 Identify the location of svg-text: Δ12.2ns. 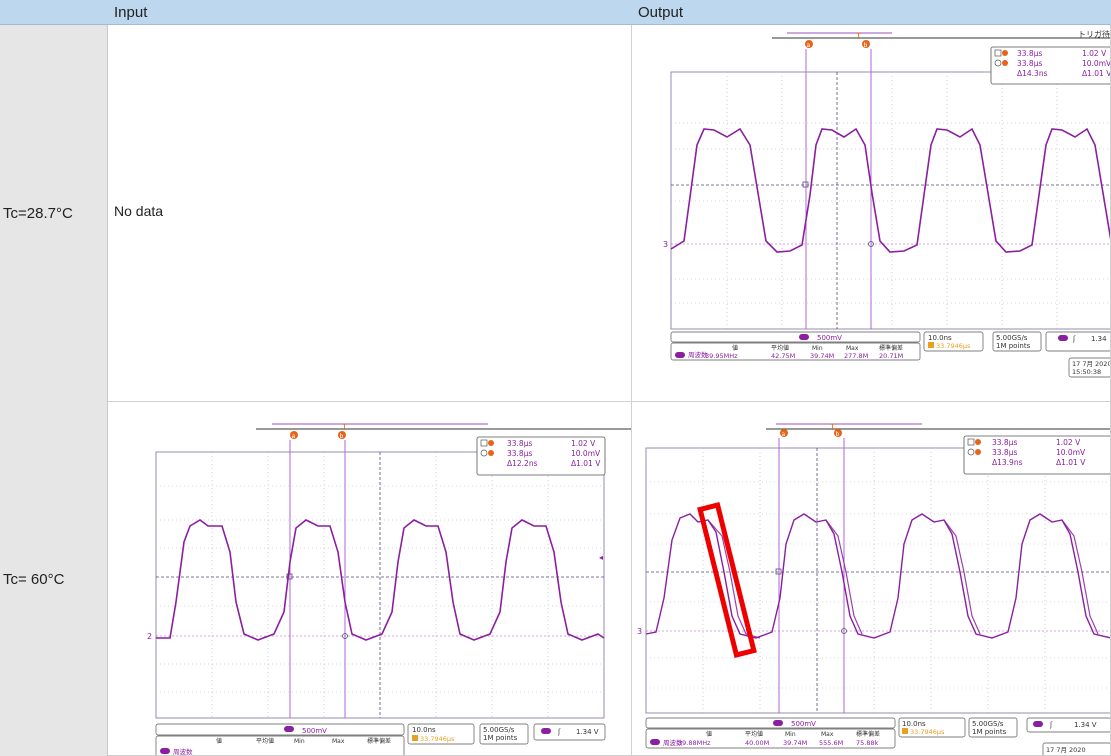
(522, 463).